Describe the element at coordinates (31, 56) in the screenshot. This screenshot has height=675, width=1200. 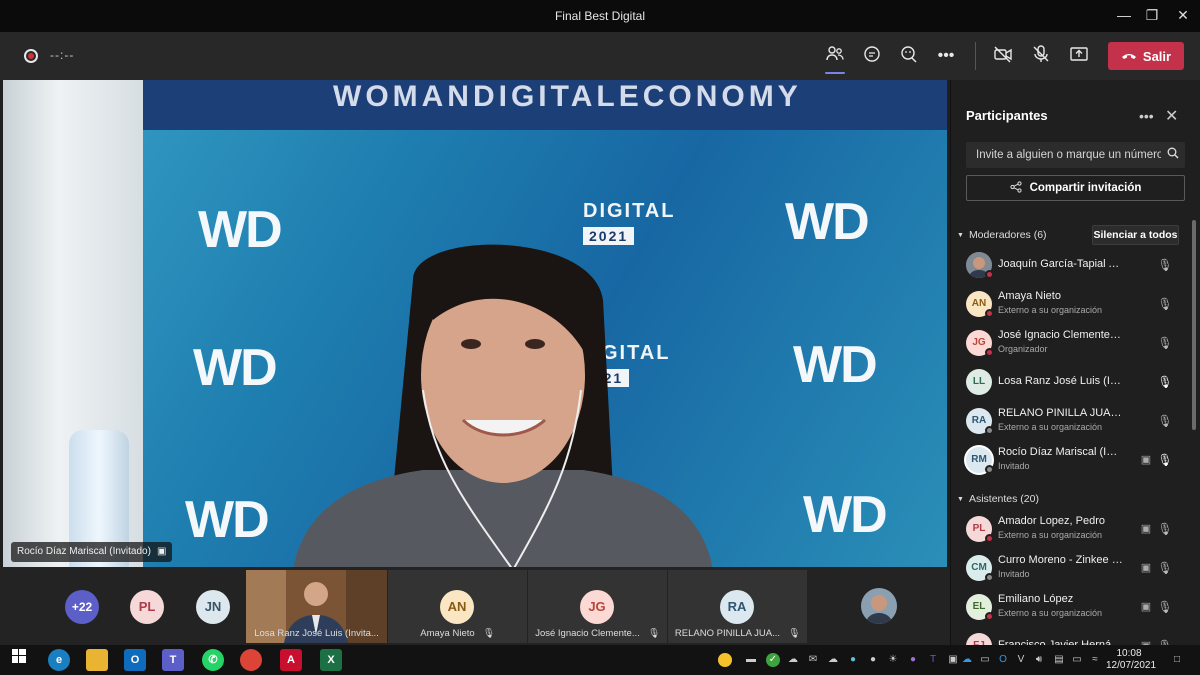
I see `recording-icon` at that location.